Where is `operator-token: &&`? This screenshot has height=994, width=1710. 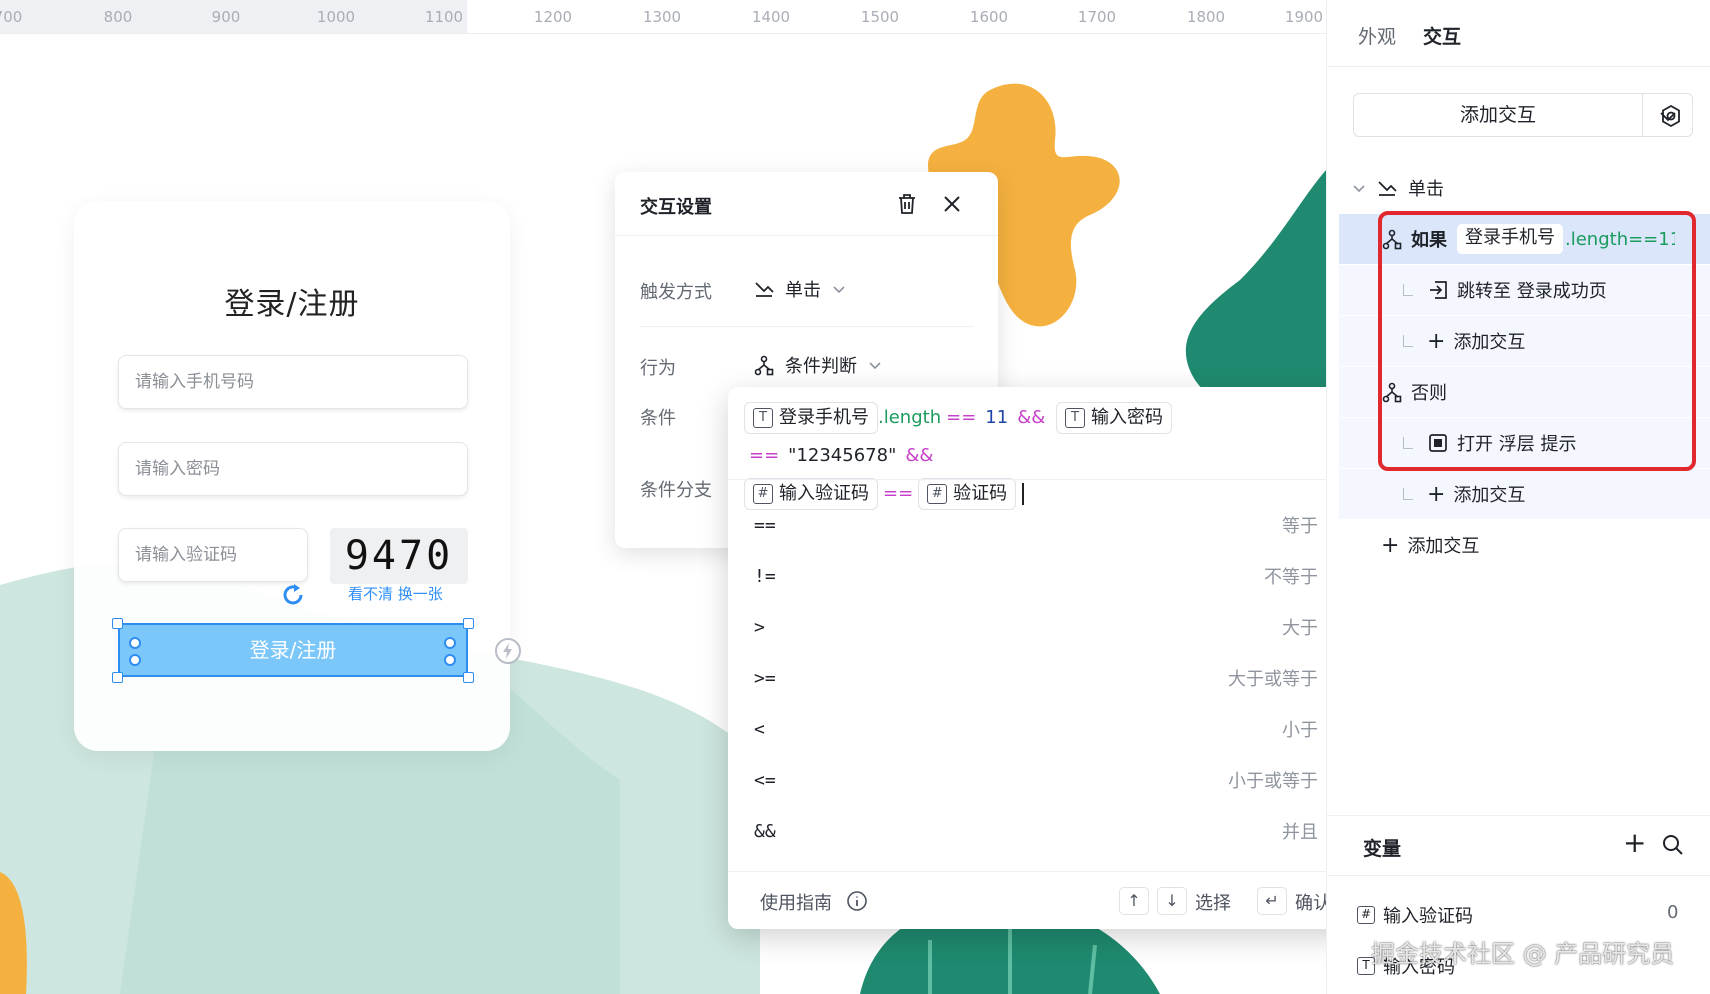
operator-token: && is located at coordinates (1031, 417).